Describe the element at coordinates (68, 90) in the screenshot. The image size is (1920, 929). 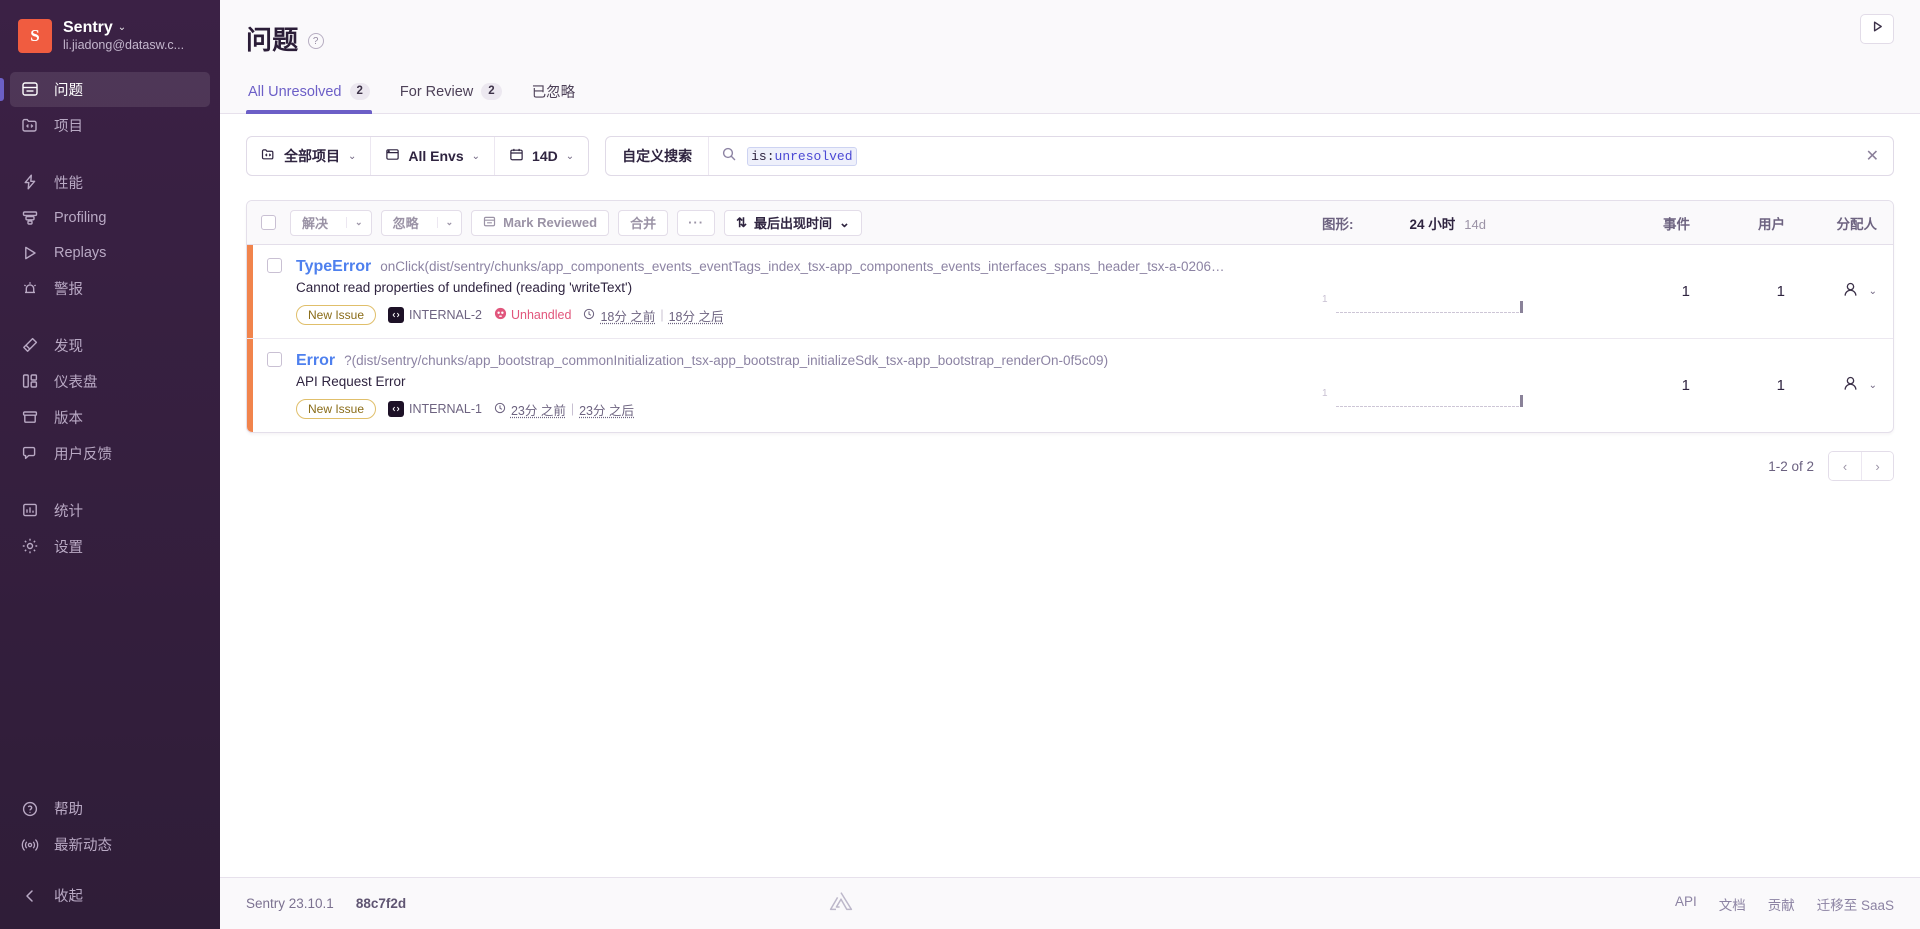
I see `sidebar-item-label: 问题` at that location.